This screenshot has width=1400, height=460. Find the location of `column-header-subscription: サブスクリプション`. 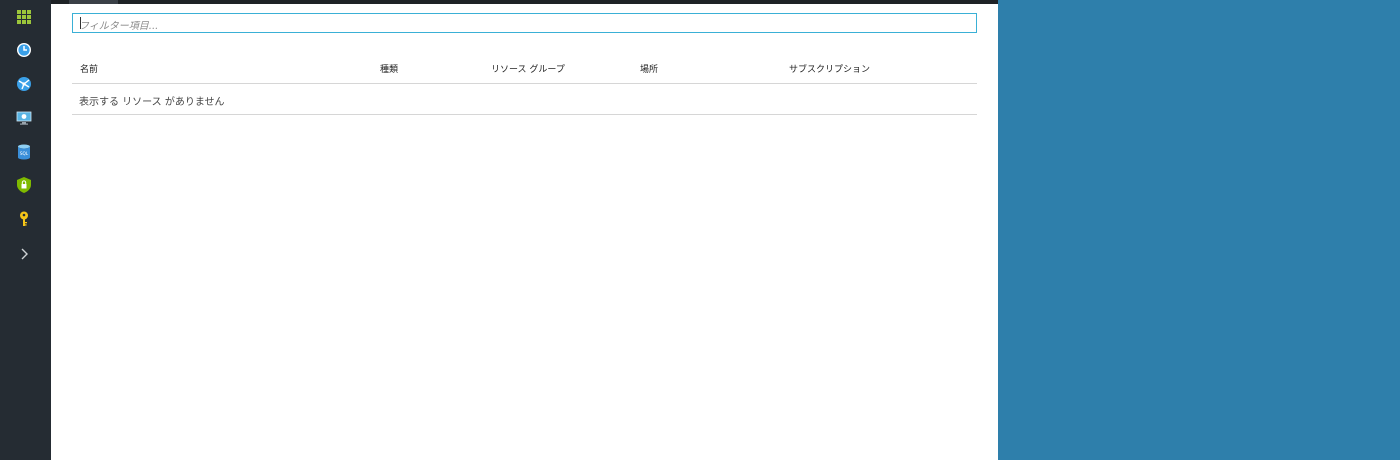

column-header-subscription: サブスクリプション is located at coordinates (829, 68).